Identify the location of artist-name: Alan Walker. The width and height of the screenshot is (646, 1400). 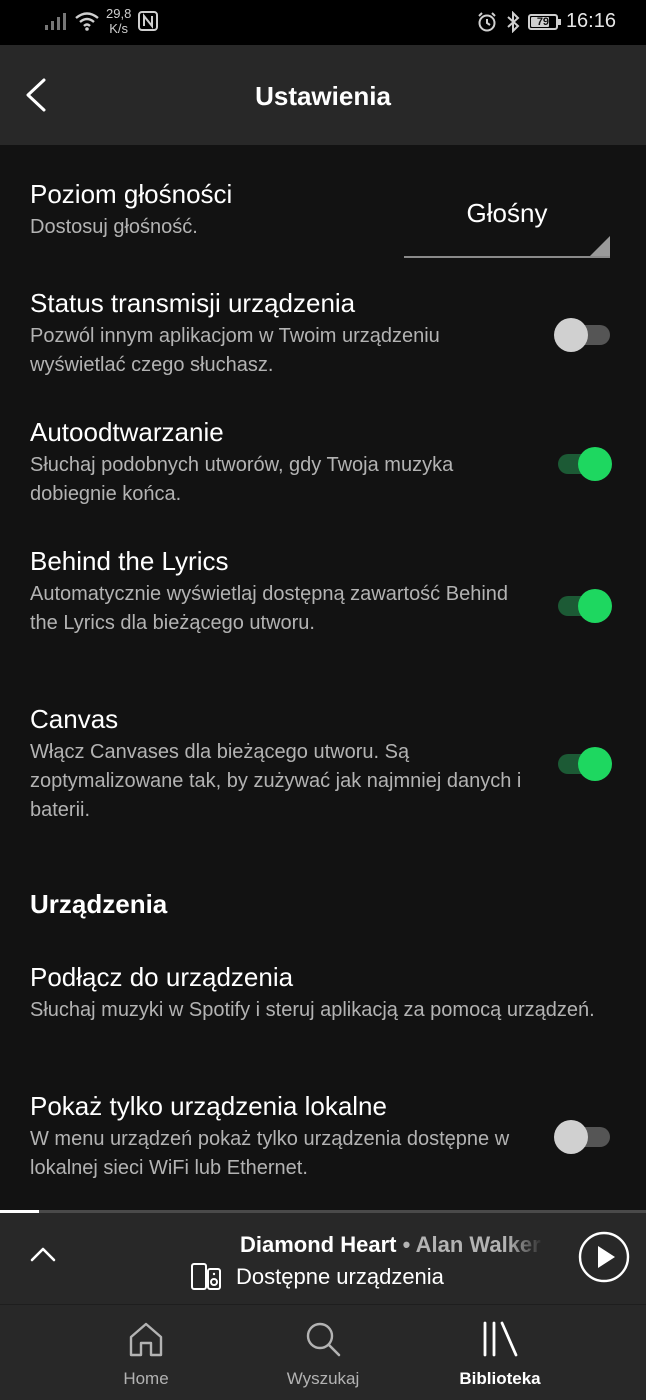
(478, 1244).